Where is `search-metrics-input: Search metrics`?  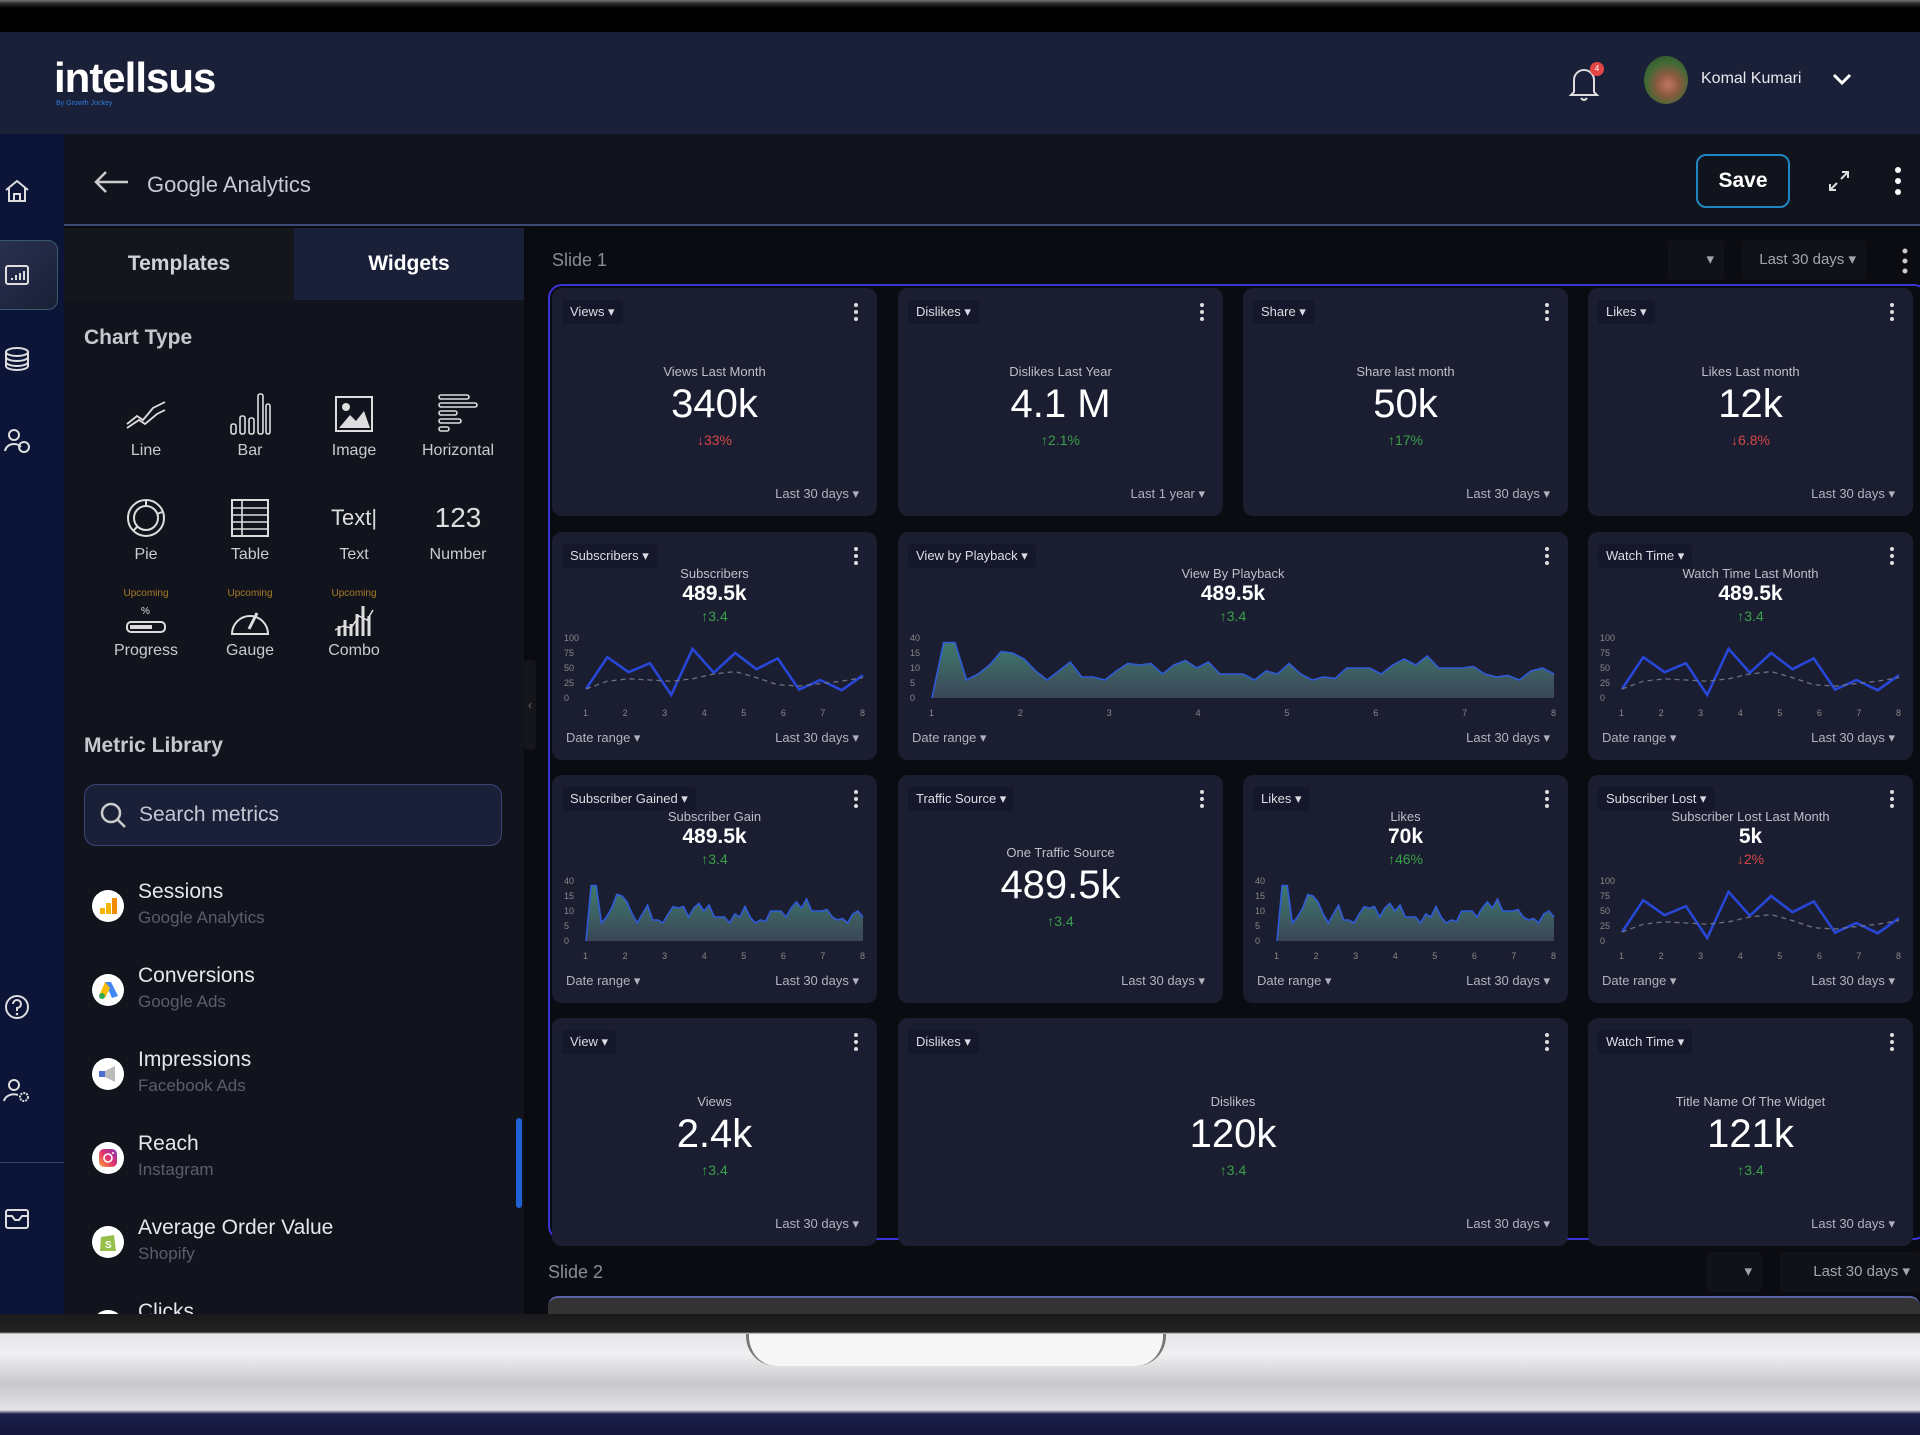
search-metrics-input: Search metrics is located at coordinates (293, 815).